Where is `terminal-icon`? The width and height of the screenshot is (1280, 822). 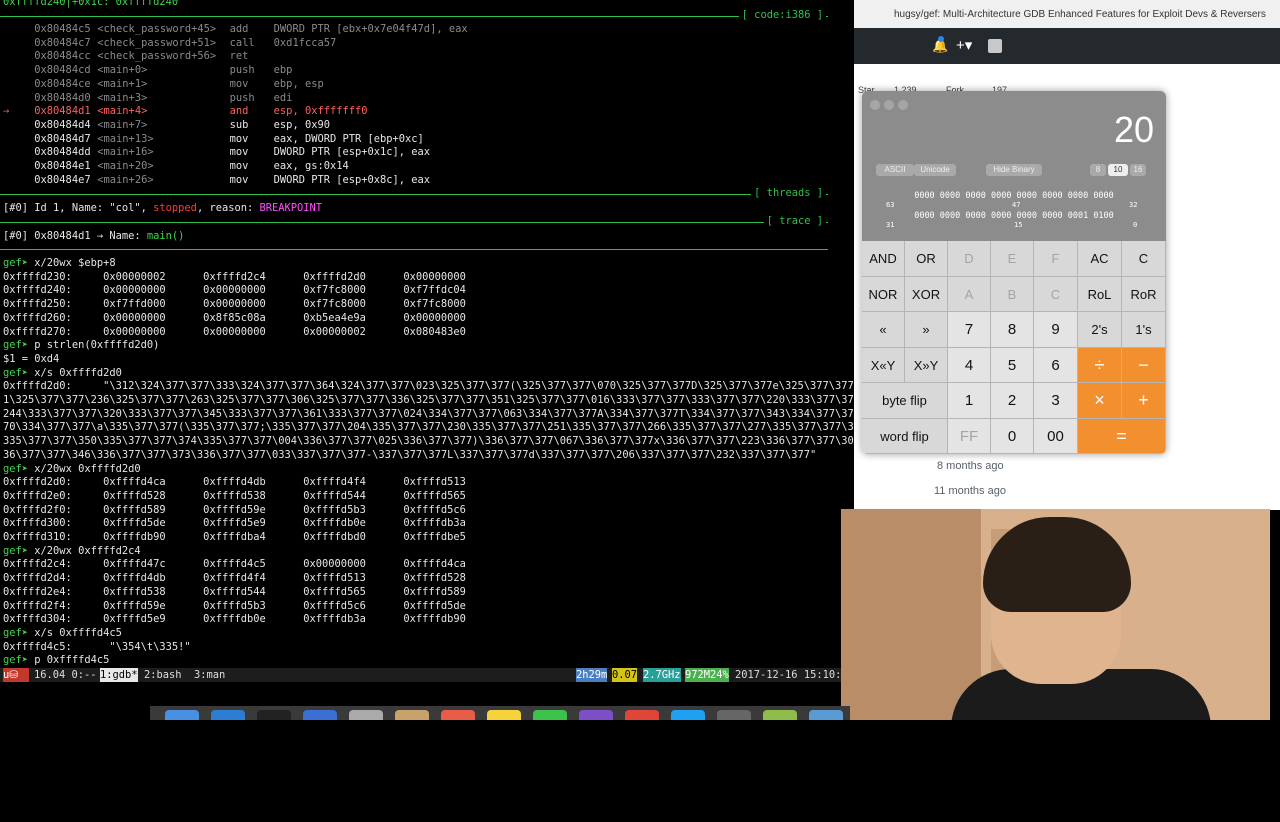
terminal-icon is located at coordinates (274, 715).